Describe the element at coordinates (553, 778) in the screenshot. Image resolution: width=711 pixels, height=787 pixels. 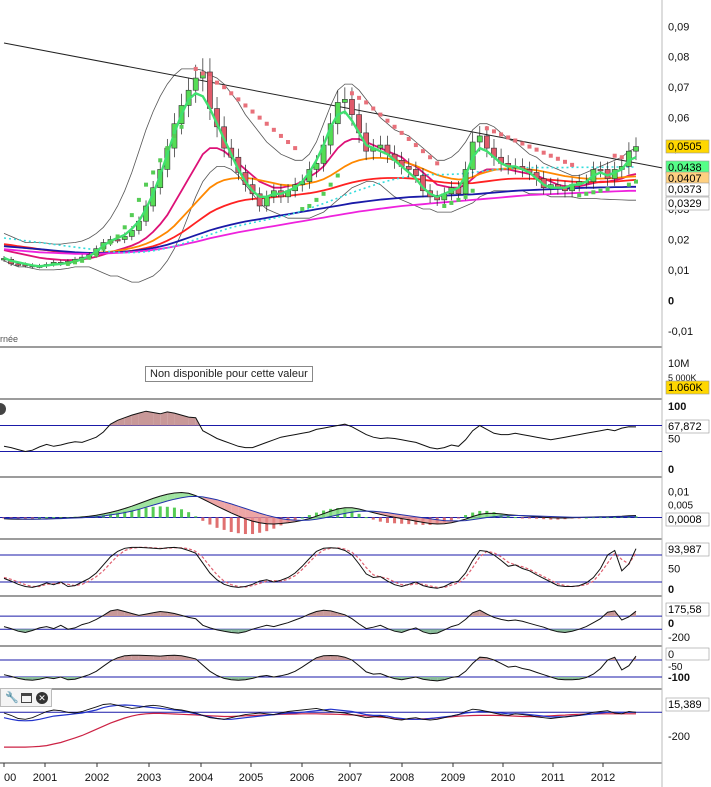
I see `x-tick-label: 2011` at that location.